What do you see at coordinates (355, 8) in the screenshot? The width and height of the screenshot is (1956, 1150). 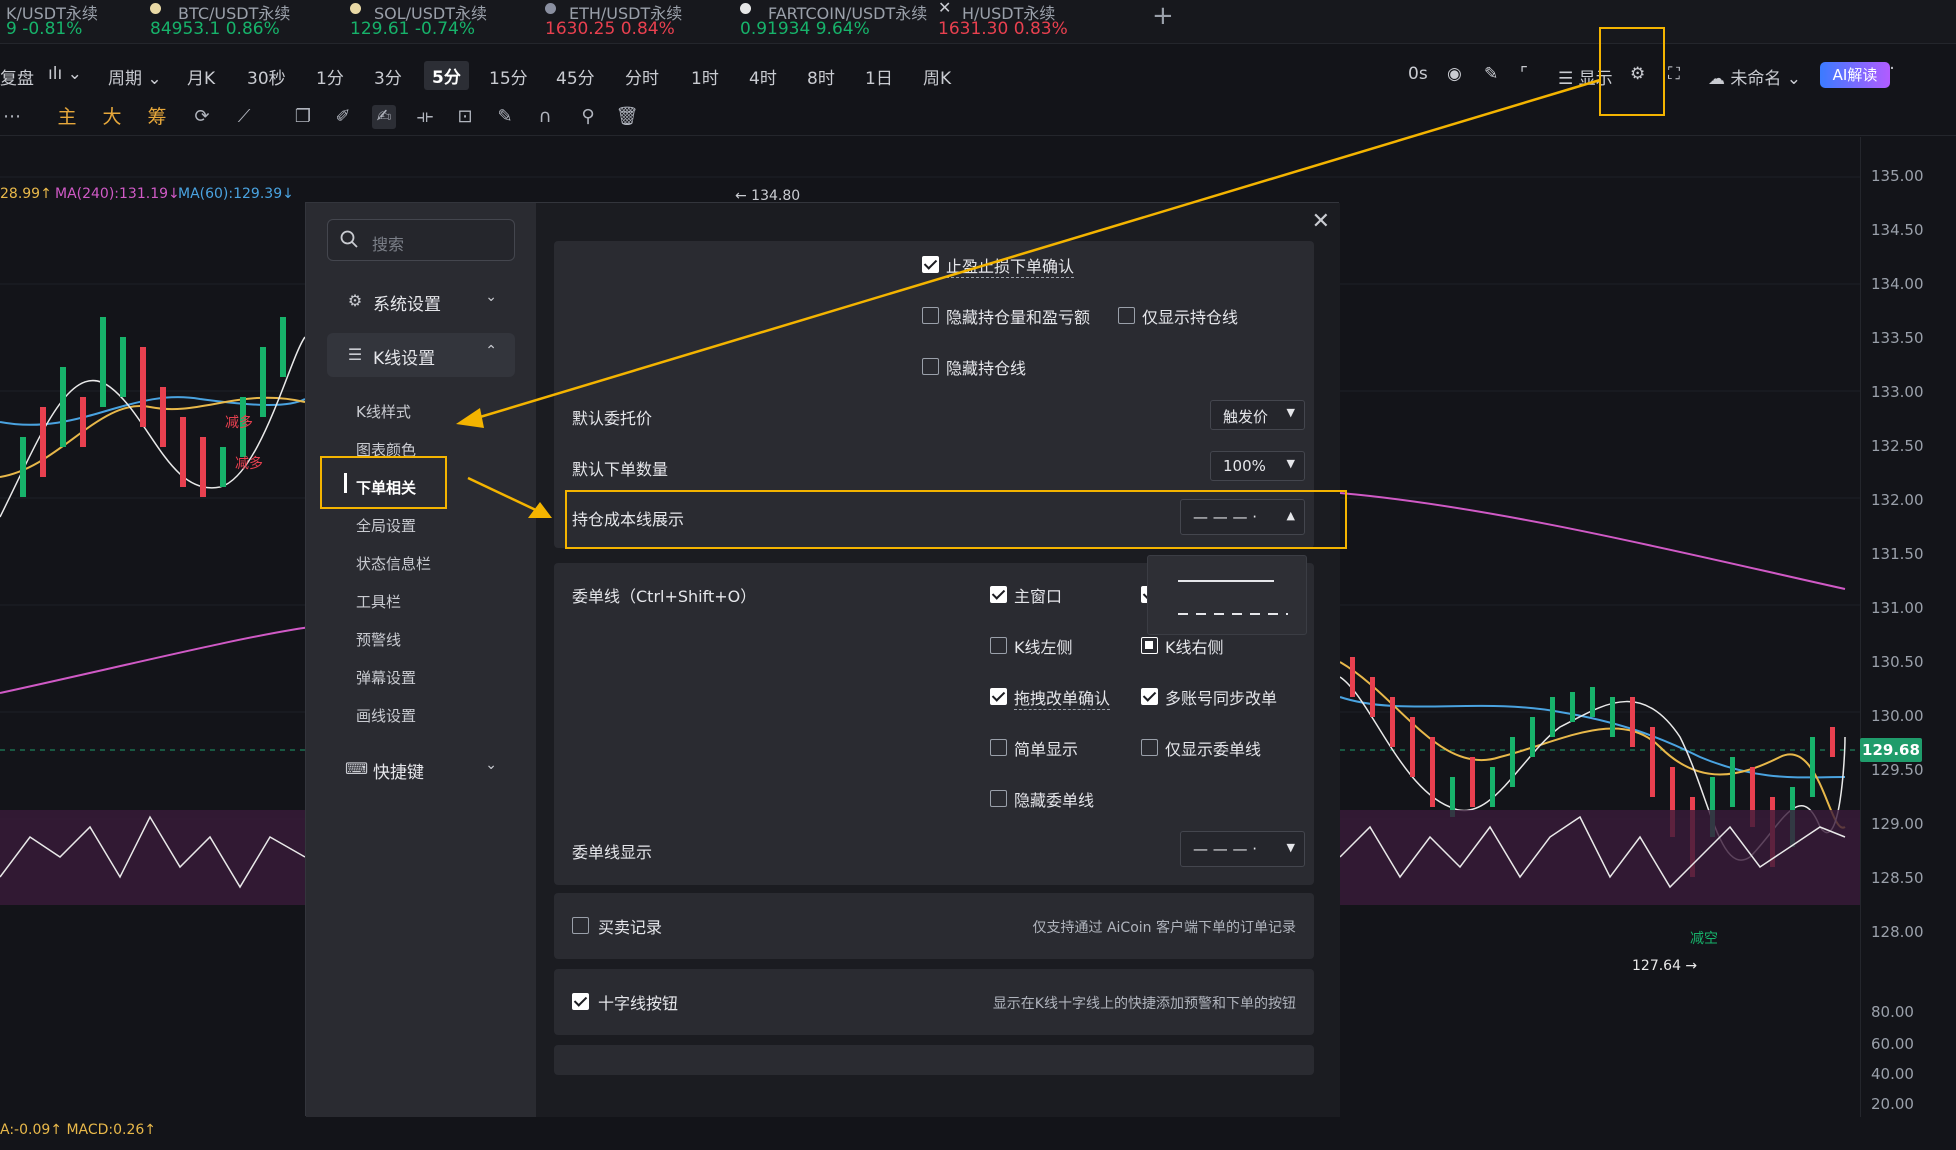 I see `coin-icon` at bounding box center [355, 8].